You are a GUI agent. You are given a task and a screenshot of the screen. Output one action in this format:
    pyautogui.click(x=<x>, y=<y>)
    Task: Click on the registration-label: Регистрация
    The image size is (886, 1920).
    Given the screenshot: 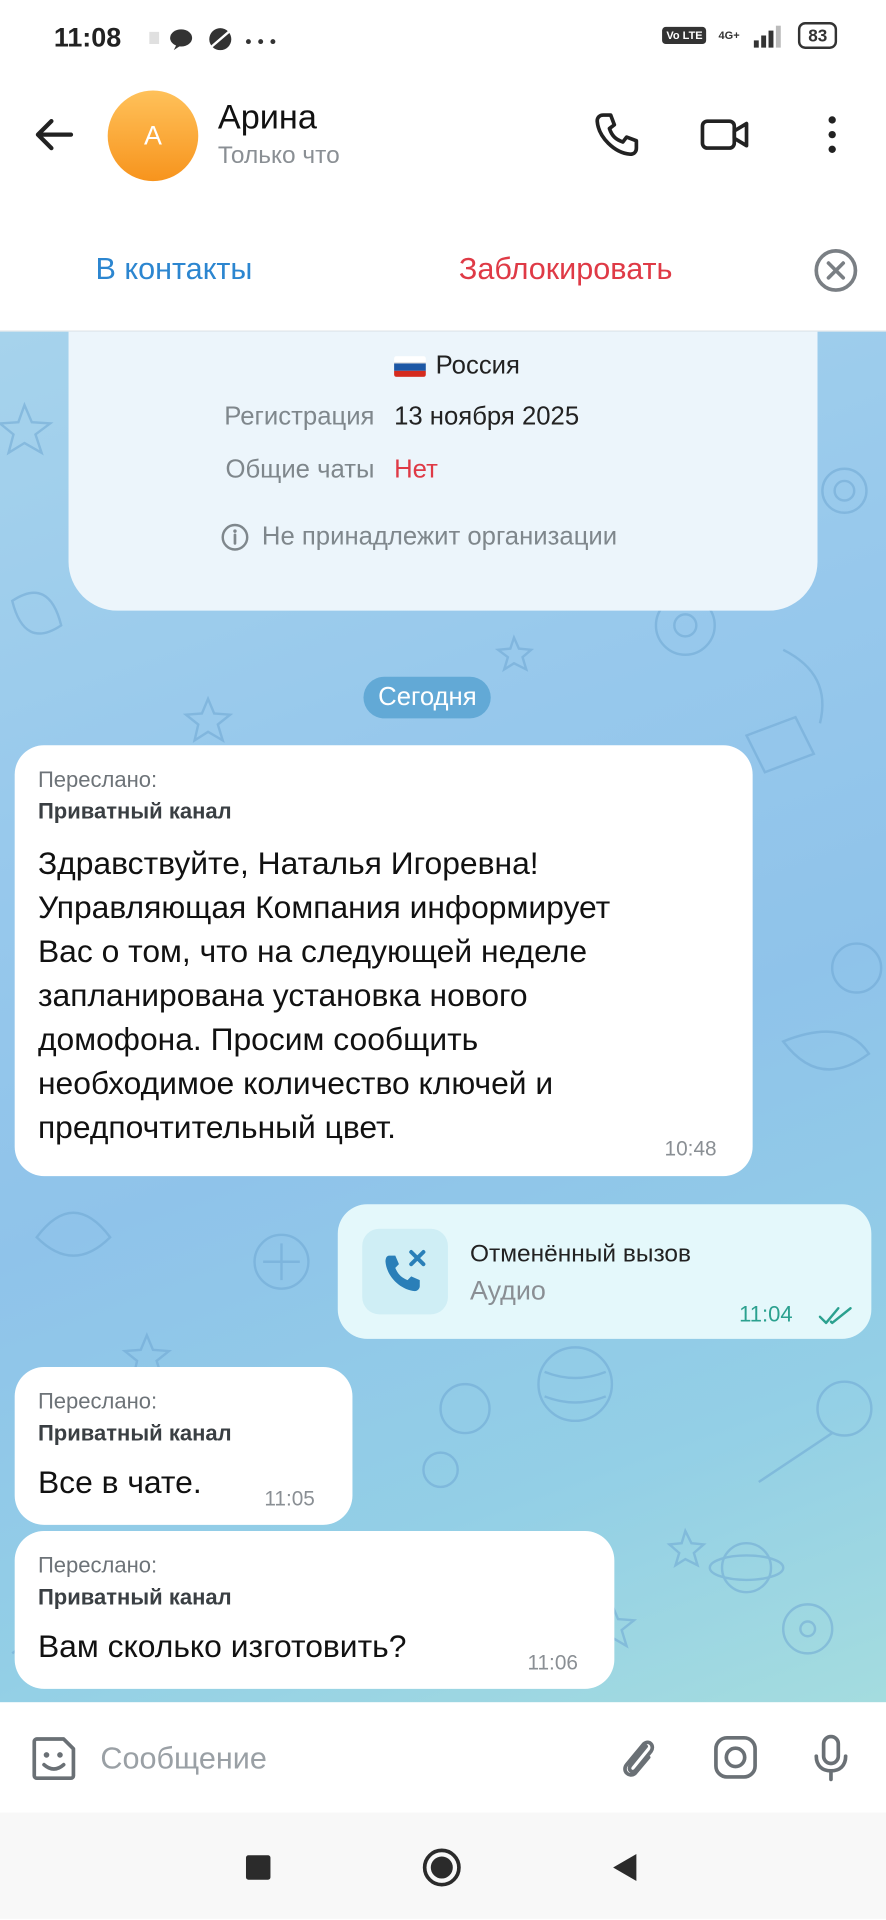 What is the action you would take?
    pyautogui.click(x=299, y=416)
    